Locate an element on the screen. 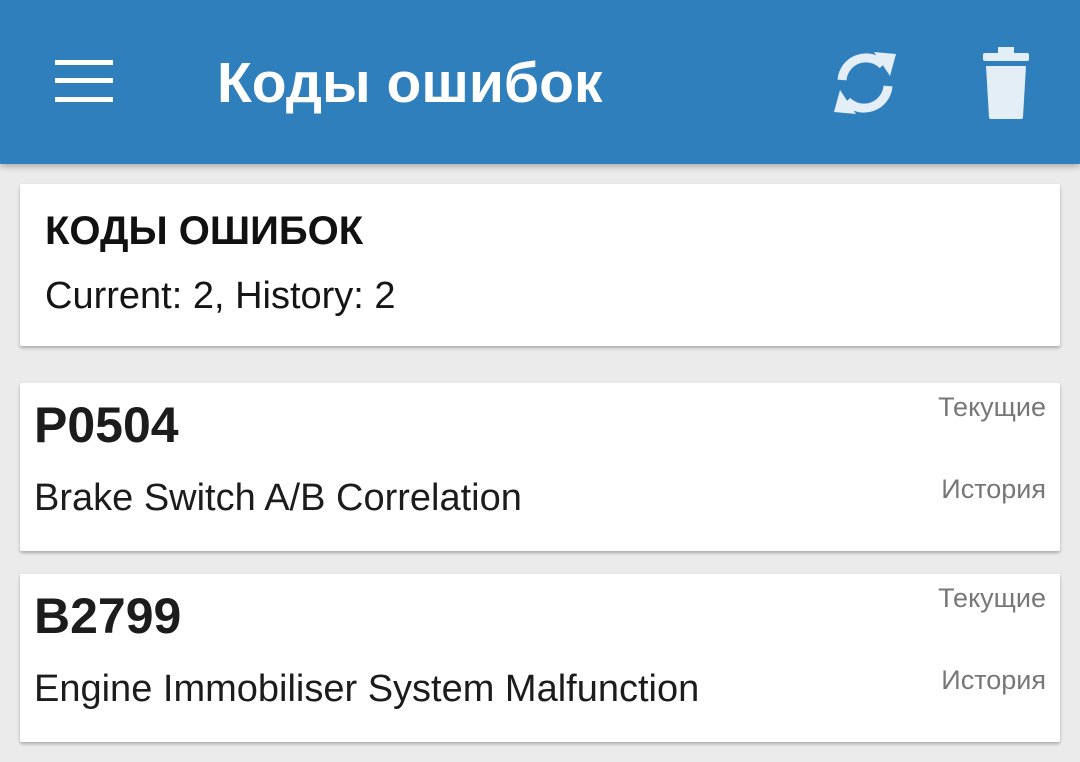  refresh-icon is located at coordinates (865, 83).